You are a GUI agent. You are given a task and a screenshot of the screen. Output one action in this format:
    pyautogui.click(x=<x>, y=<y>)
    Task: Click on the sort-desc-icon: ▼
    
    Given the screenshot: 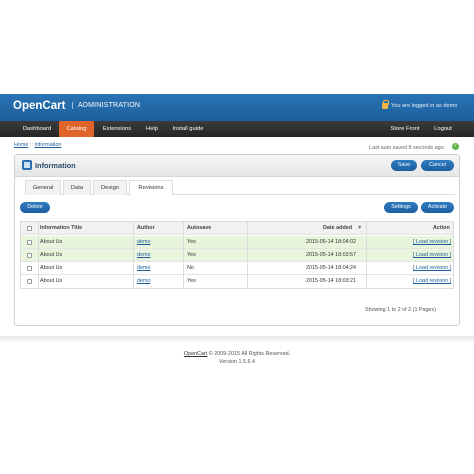 What is the action you would take?
    pyautogui.click(x=359, y=228)
    